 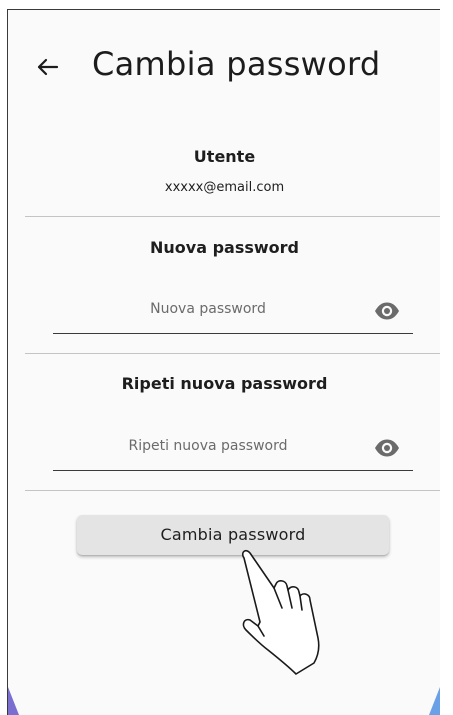 What do you see at coordinates (236, 64) in the screenshot?
I see `page-title: Cambia password` at bounding box center [236, 64].